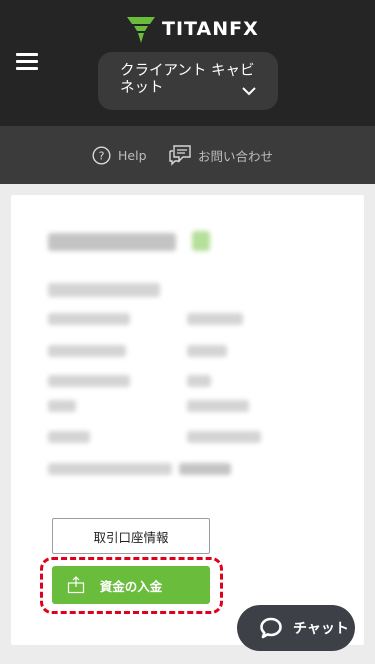 This screenshot has height=664, width=375. Describe the element at coordinates (110, 469) in the screenshot. I see `blurred-footnote` at that location.